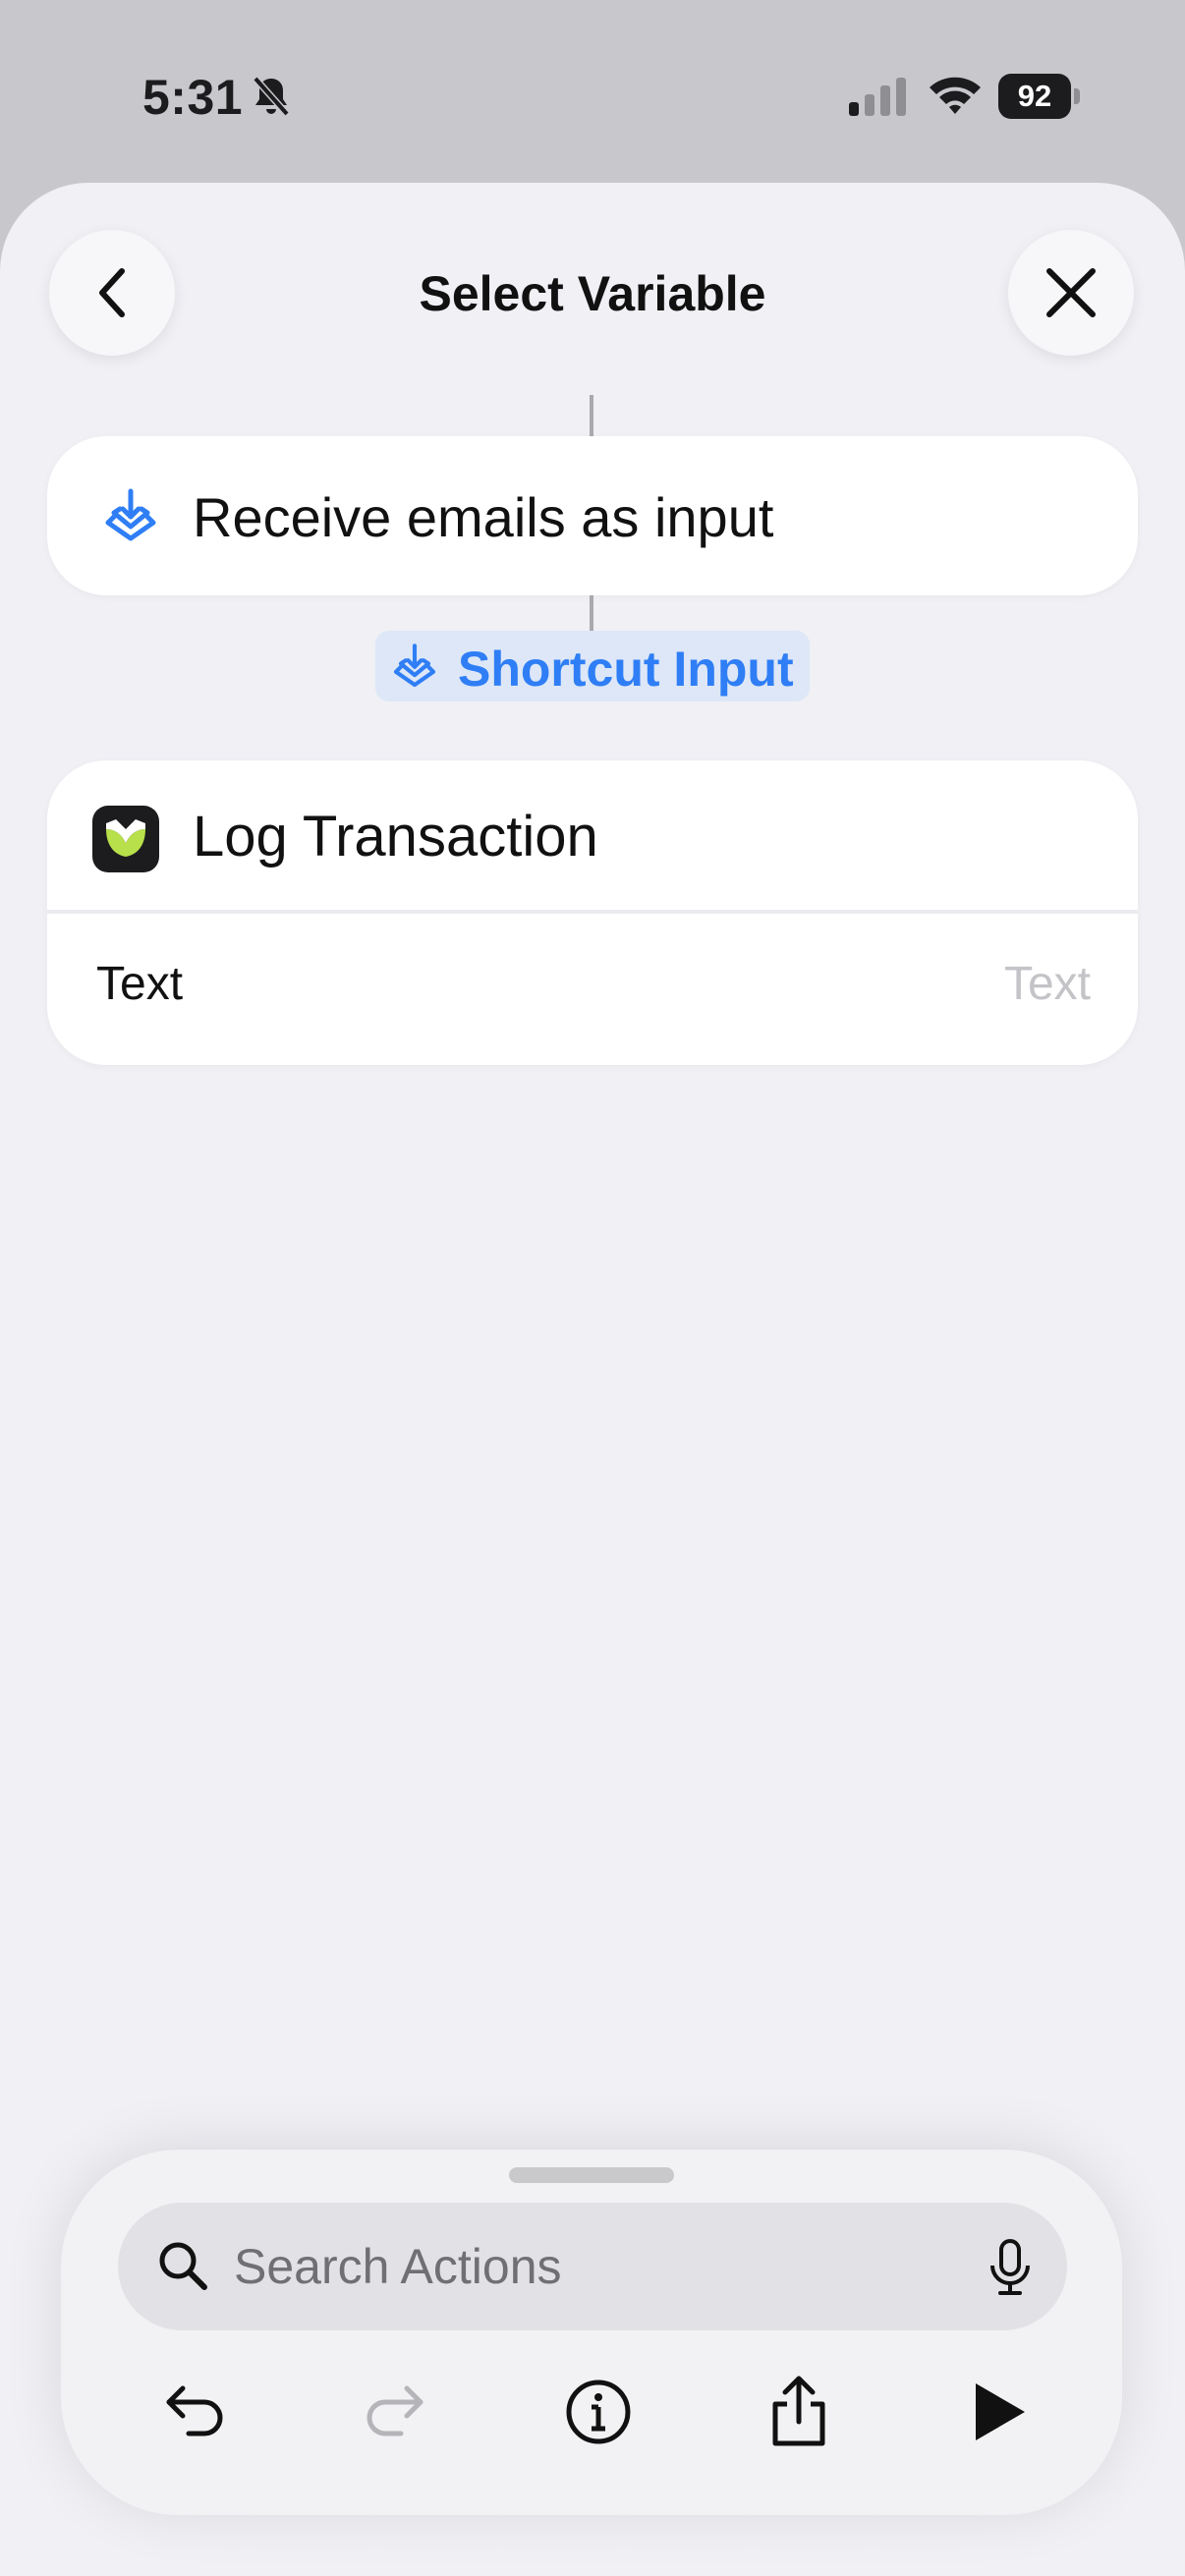 This screenshot has width=1185, height=2576. Describe the element at coordinates (1034, 96) in the screenshot. I see `battery-level: 92` at that location.